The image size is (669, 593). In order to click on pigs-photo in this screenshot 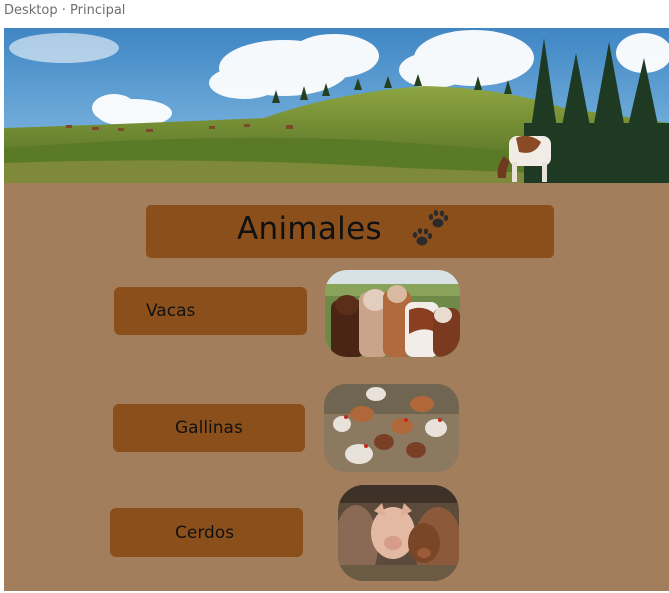, I will do `click(398, 533)`.